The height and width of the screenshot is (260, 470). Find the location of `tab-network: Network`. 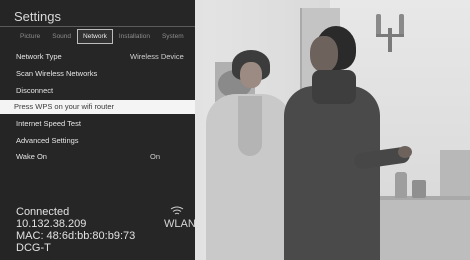

tab-network: Network is located at coordinates (95, 36).